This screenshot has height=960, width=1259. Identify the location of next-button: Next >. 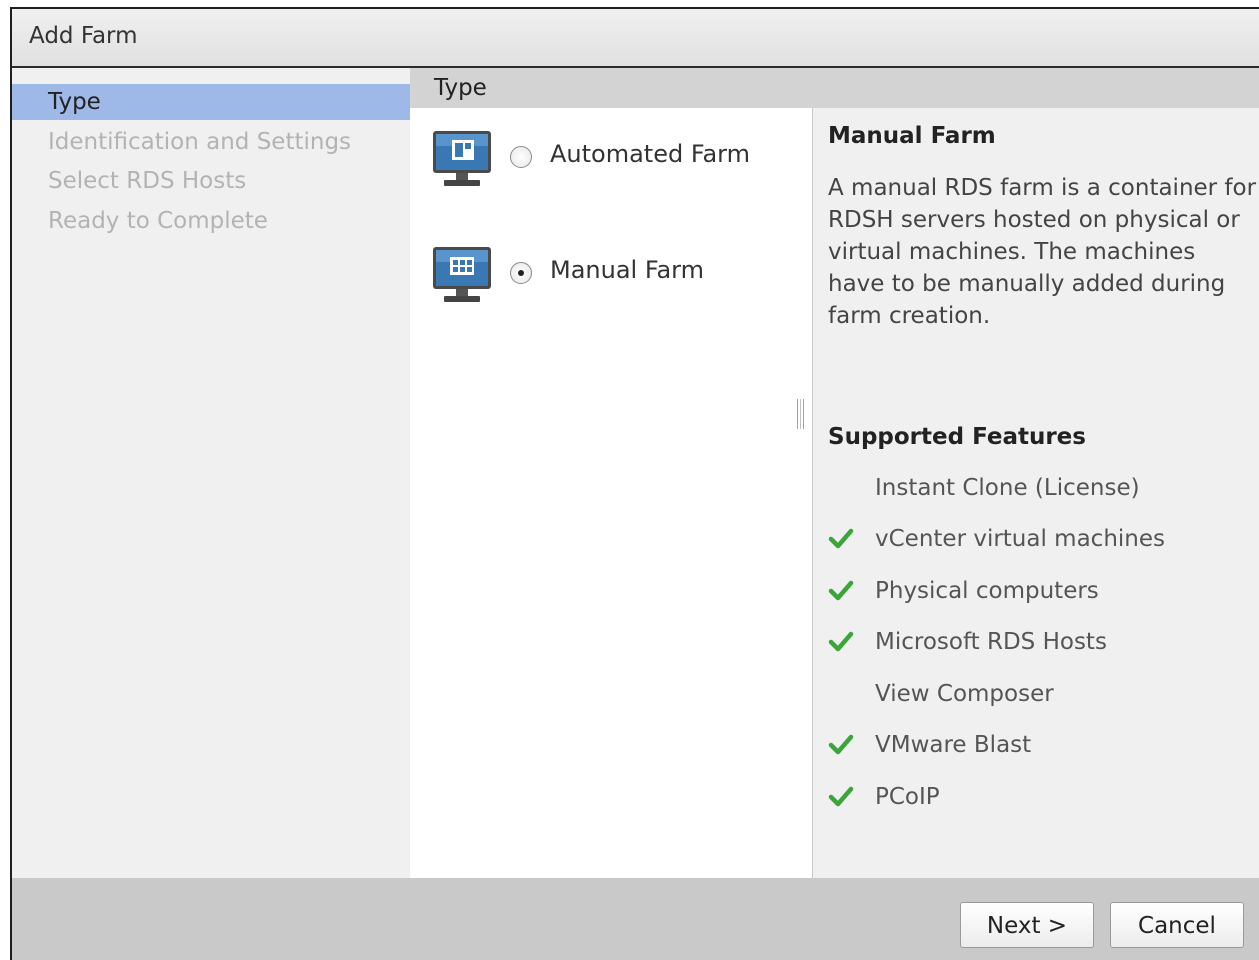
(1027, 925).